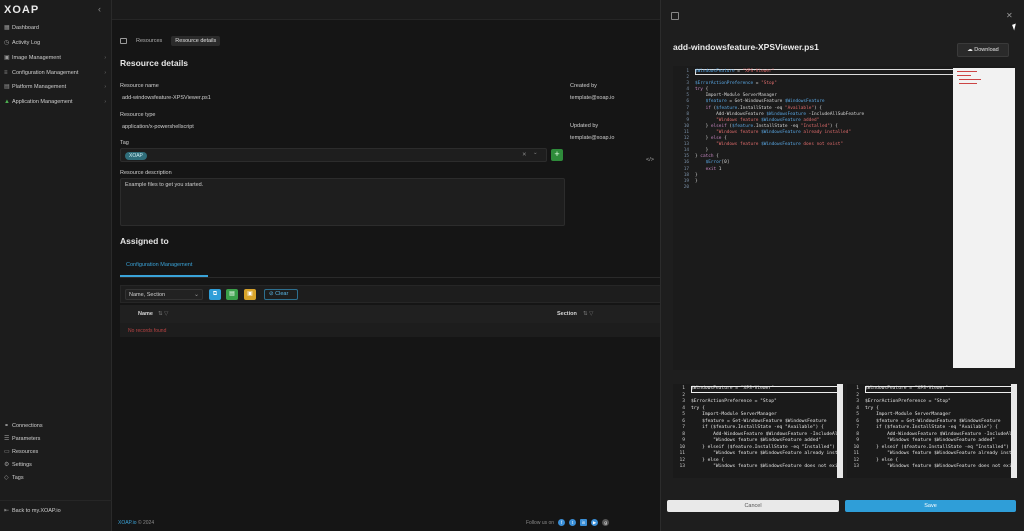  I want to click on copy-icon: ⧉, so click(215, 294).